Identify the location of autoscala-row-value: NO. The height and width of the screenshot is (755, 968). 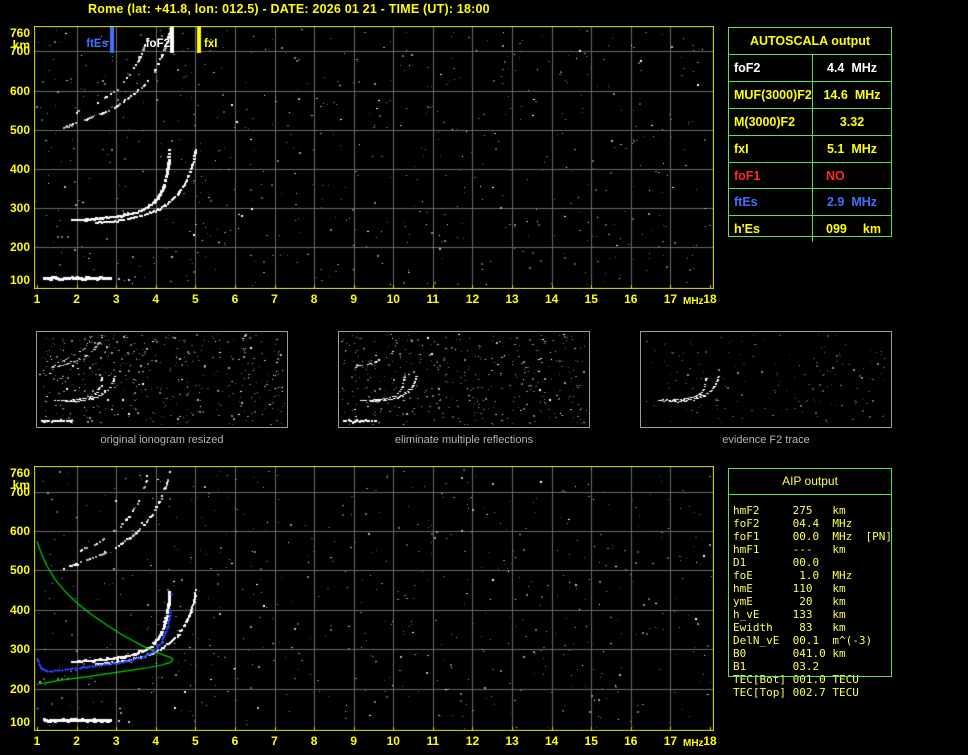
(835, 175).